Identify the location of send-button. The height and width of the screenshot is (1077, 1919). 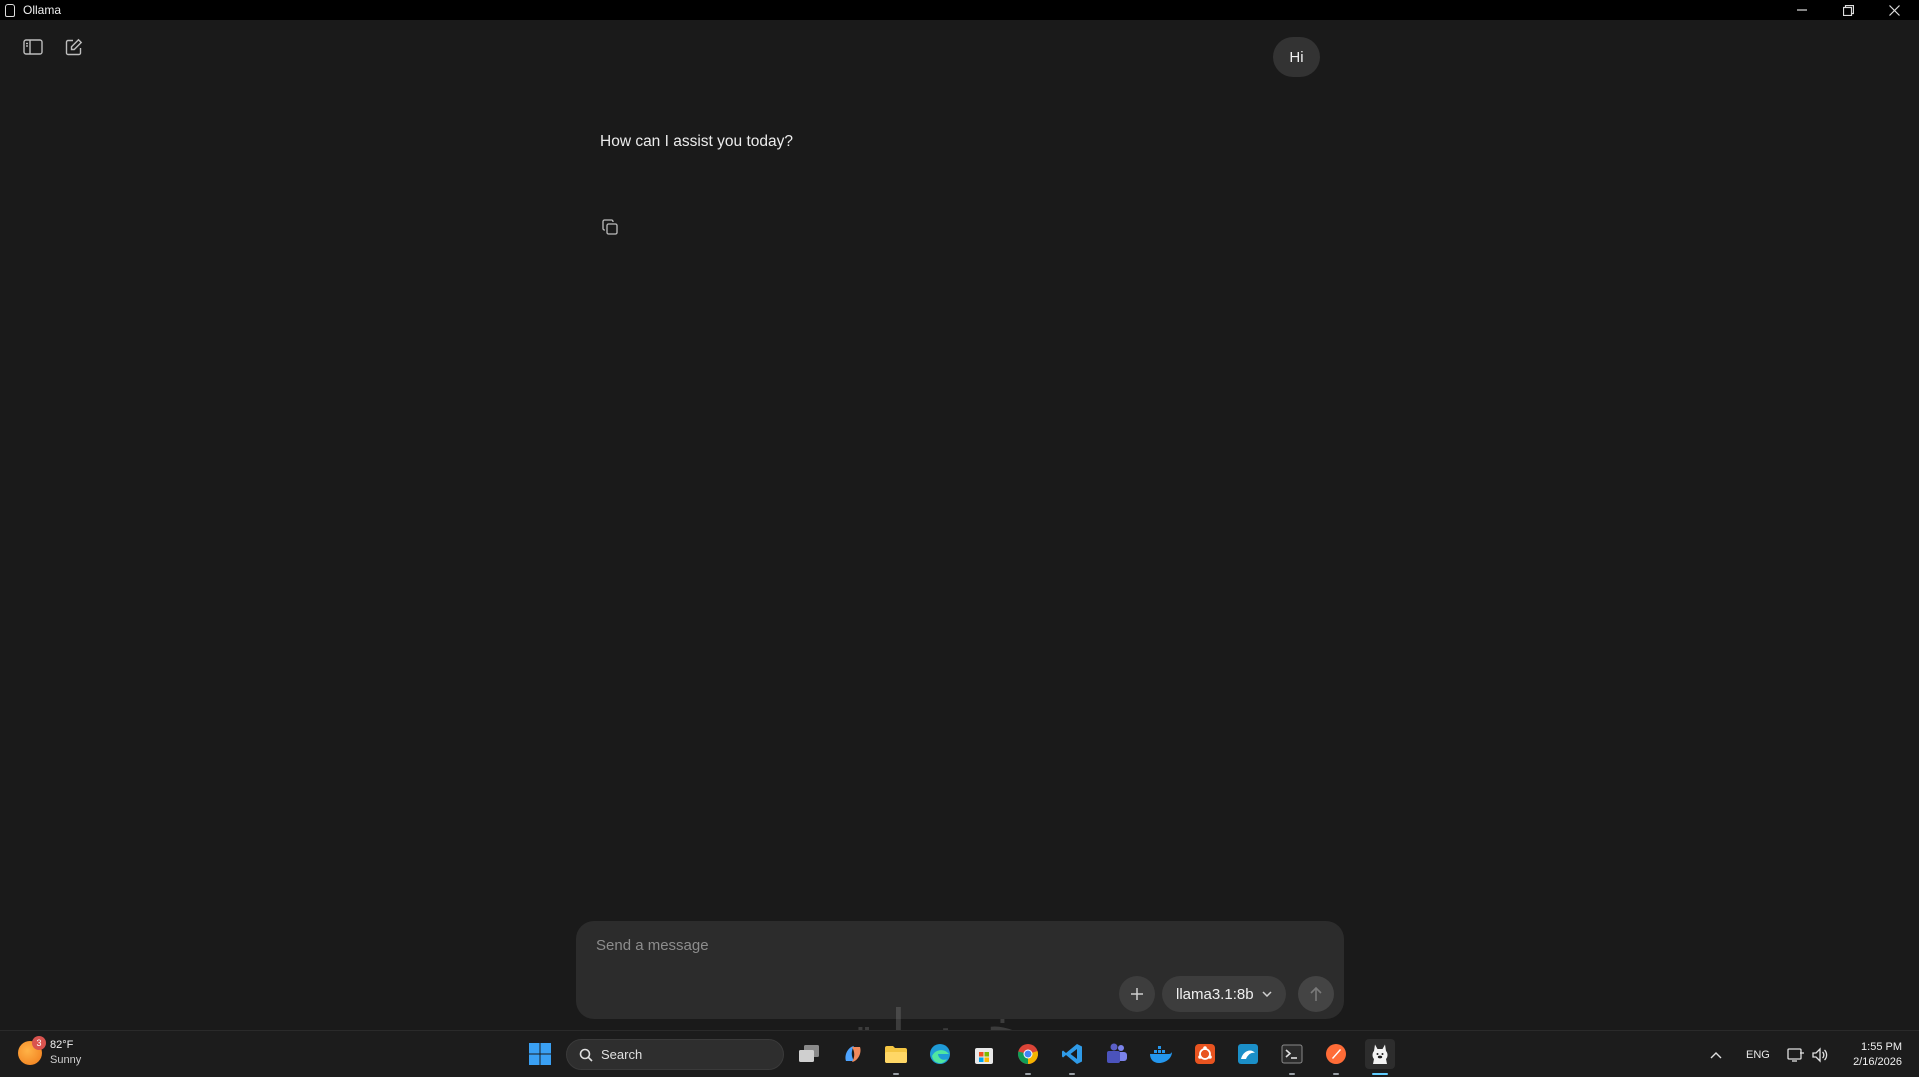
(1316, 994).